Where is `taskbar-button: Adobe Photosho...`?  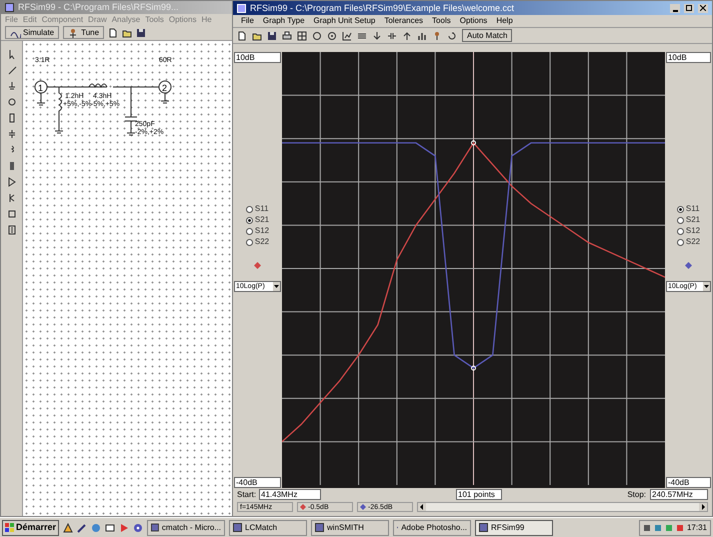
taskbar-button: Adobe Photosho... is located at coordinates (432, 528).